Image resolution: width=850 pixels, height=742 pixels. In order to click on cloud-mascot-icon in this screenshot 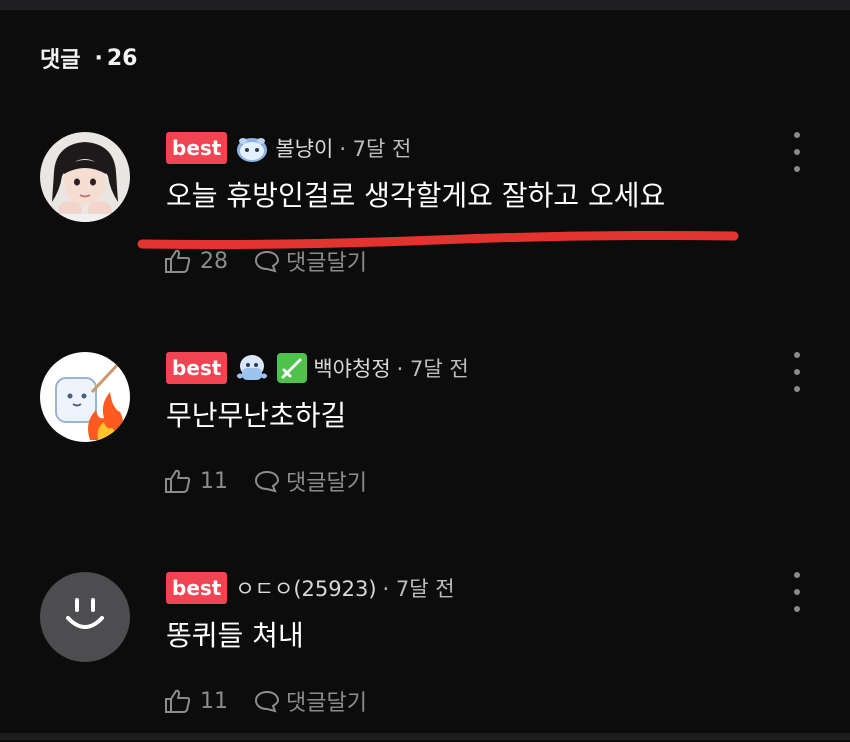, I will do `click(252, 148)`.